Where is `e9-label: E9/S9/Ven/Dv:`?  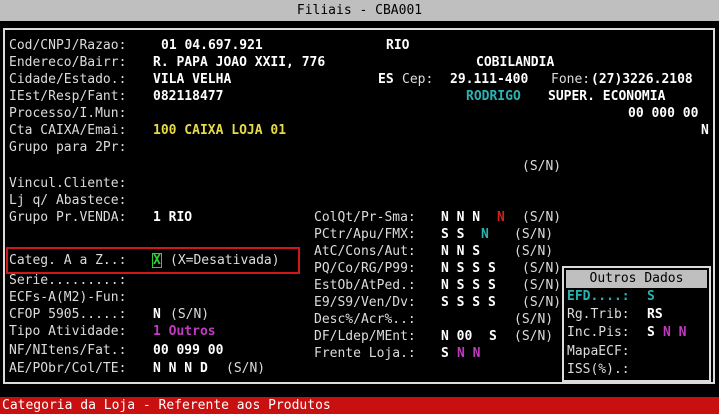
e9-label: E9/S9/Ven/Dv: is located at coordinates (365, 302).